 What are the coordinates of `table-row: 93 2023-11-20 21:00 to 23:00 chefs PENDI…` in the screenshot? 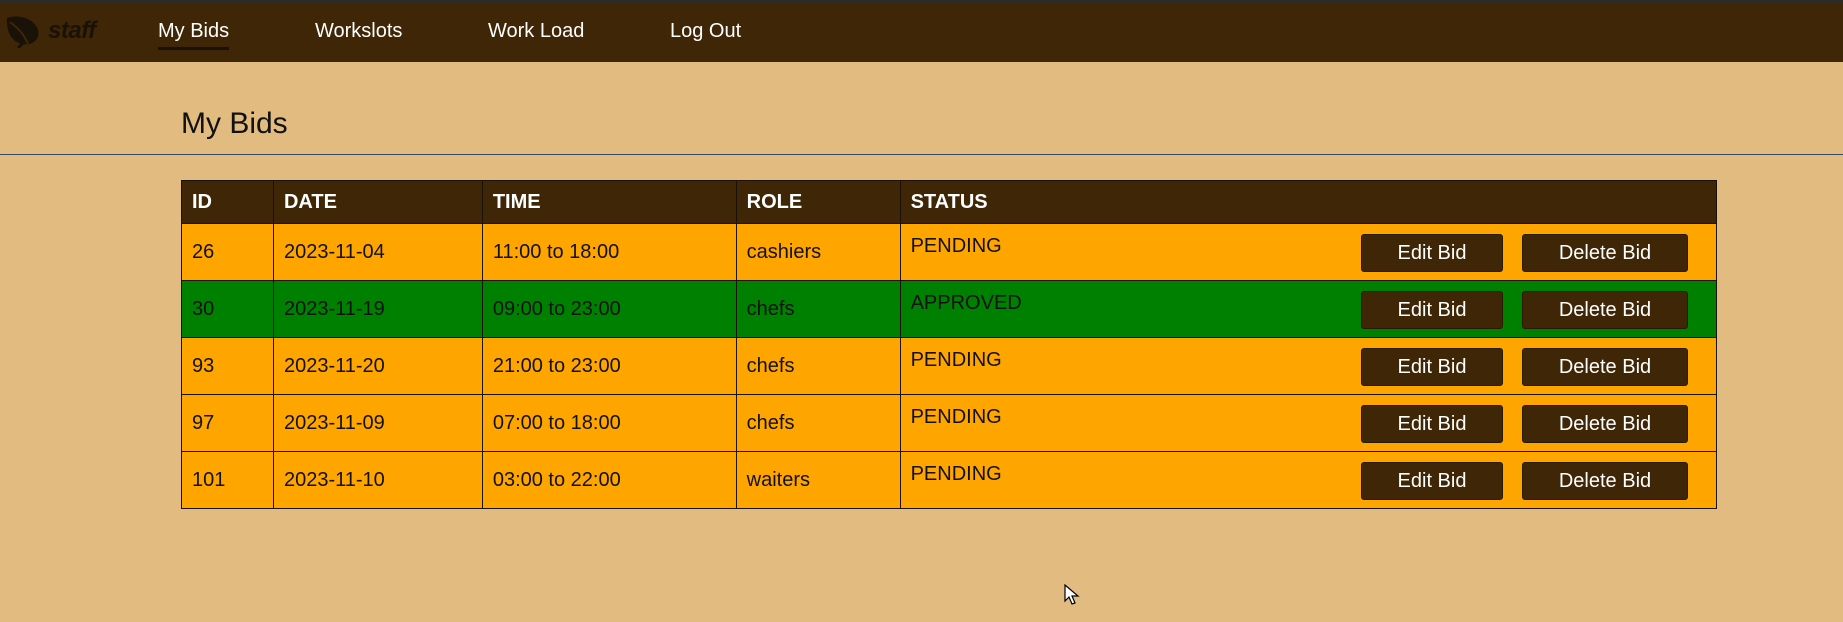 It's located at (949, 366).